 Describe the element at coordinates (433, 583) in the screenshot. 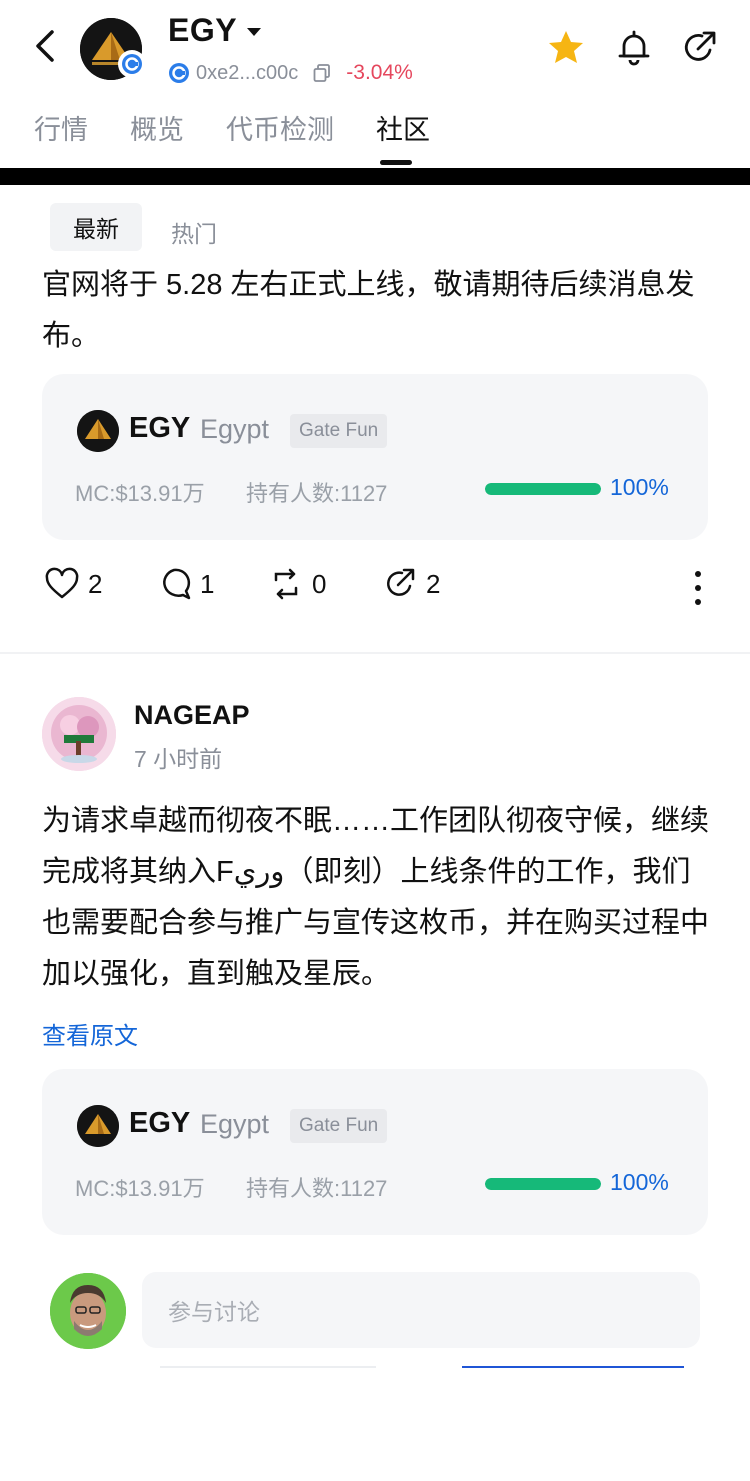

I see `share-count: 2` at that location.